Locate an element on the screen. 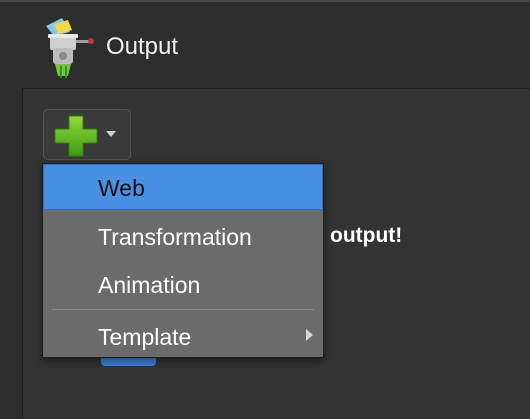  chevron-down-icon is located at coordinates (111, 134).